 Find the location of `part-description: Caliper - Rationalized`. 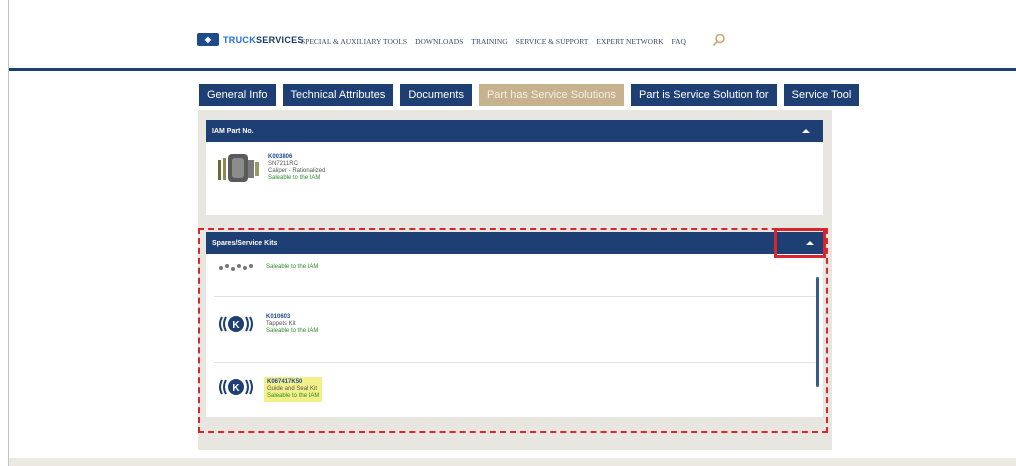

part-description: Caliper - Rationalized is located at coordinates (297, 171).